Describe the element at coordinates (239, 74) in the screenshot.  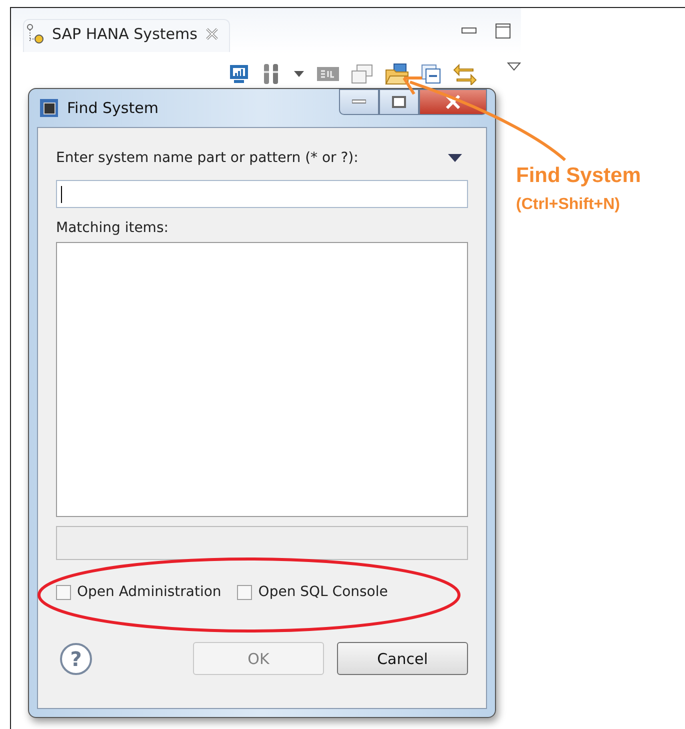
I see `monitor-chart-icon` at that location.